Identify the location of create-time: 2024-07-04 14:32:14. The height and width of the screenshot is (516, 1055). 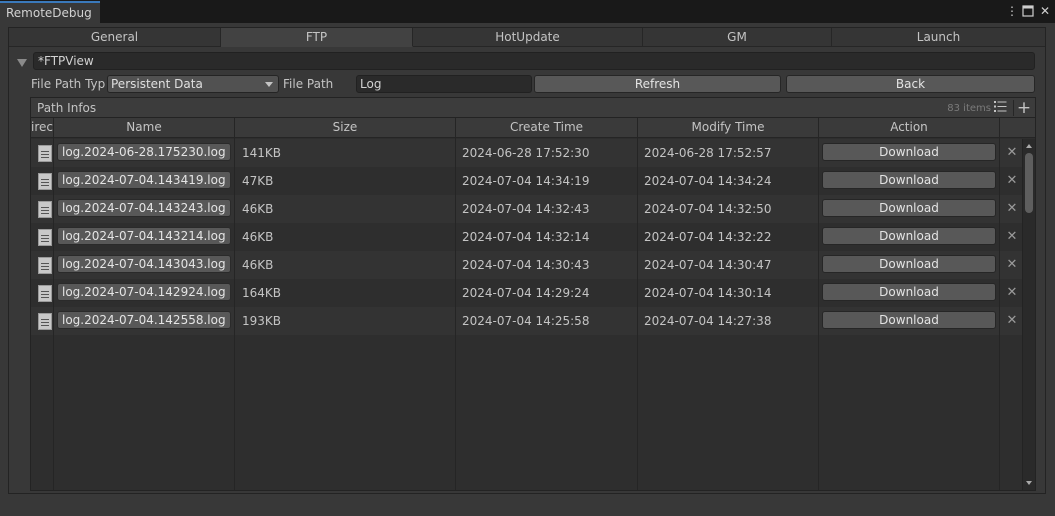
(526, 237).